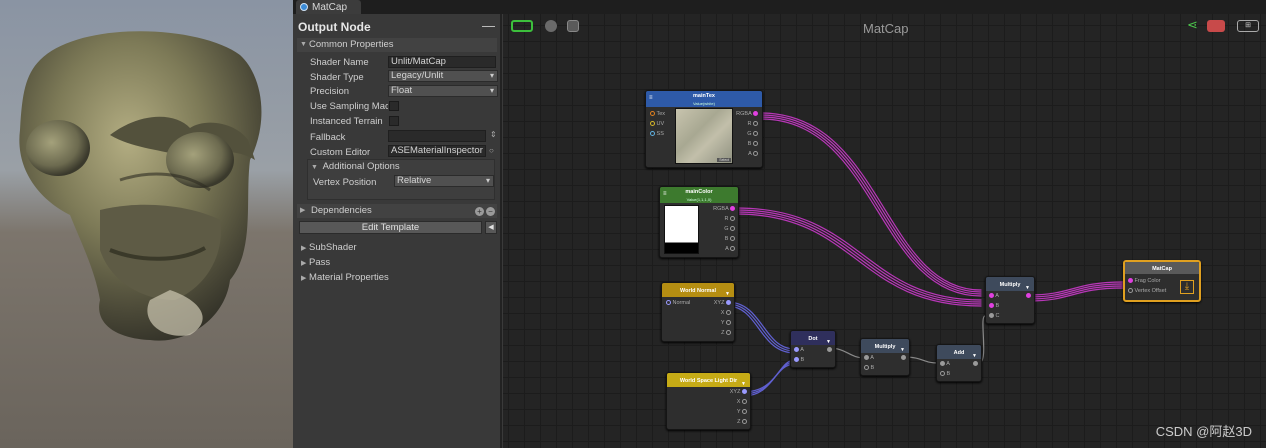 The height and width of the screenshot is (448, 1266). What do you see at coordinates (443, 91) in the screenshot?
I see `precision-dropdown: Float` at bounding box center [443, 91].